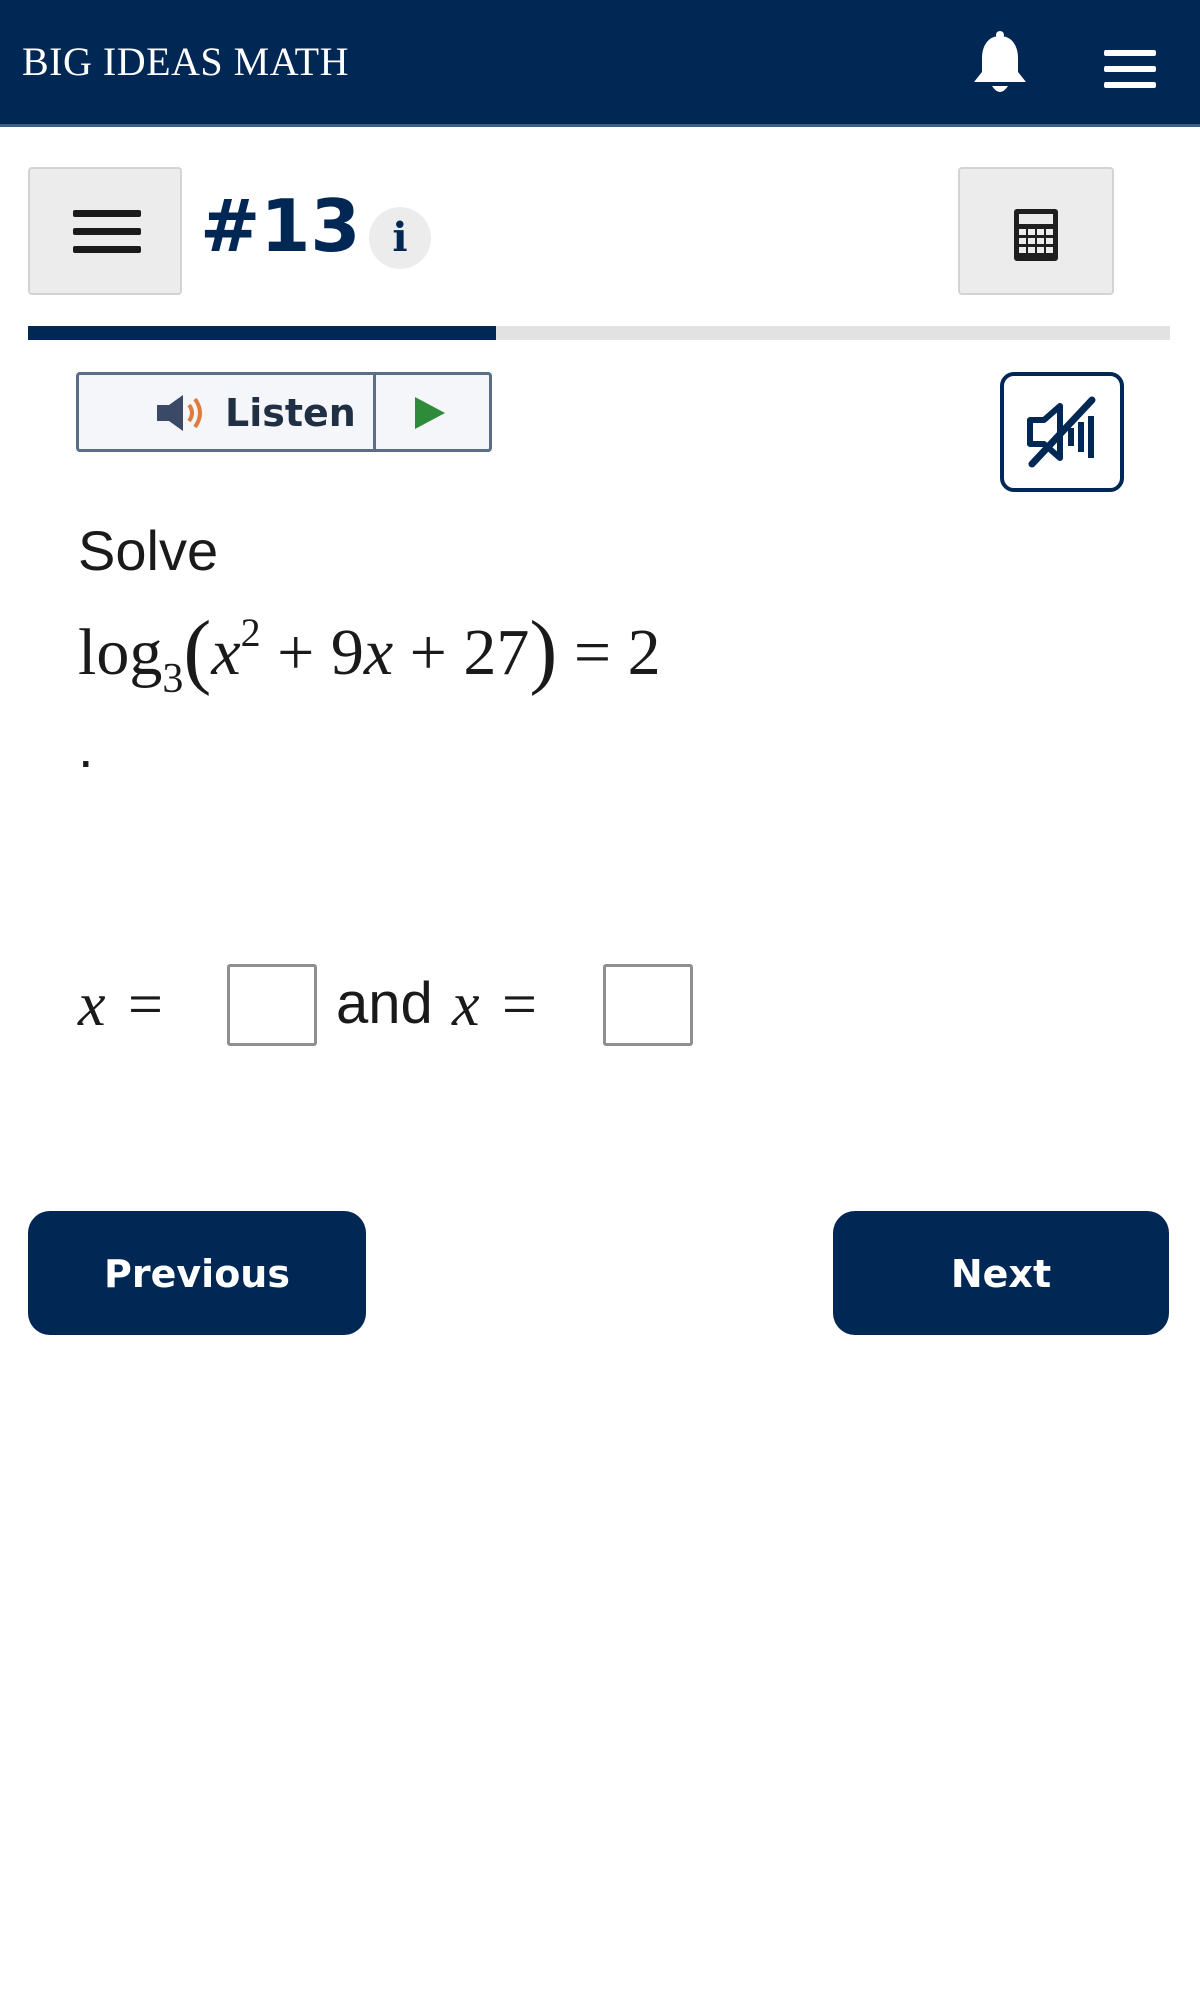  I want to click on listen-label: Listen, so click(290, 413).